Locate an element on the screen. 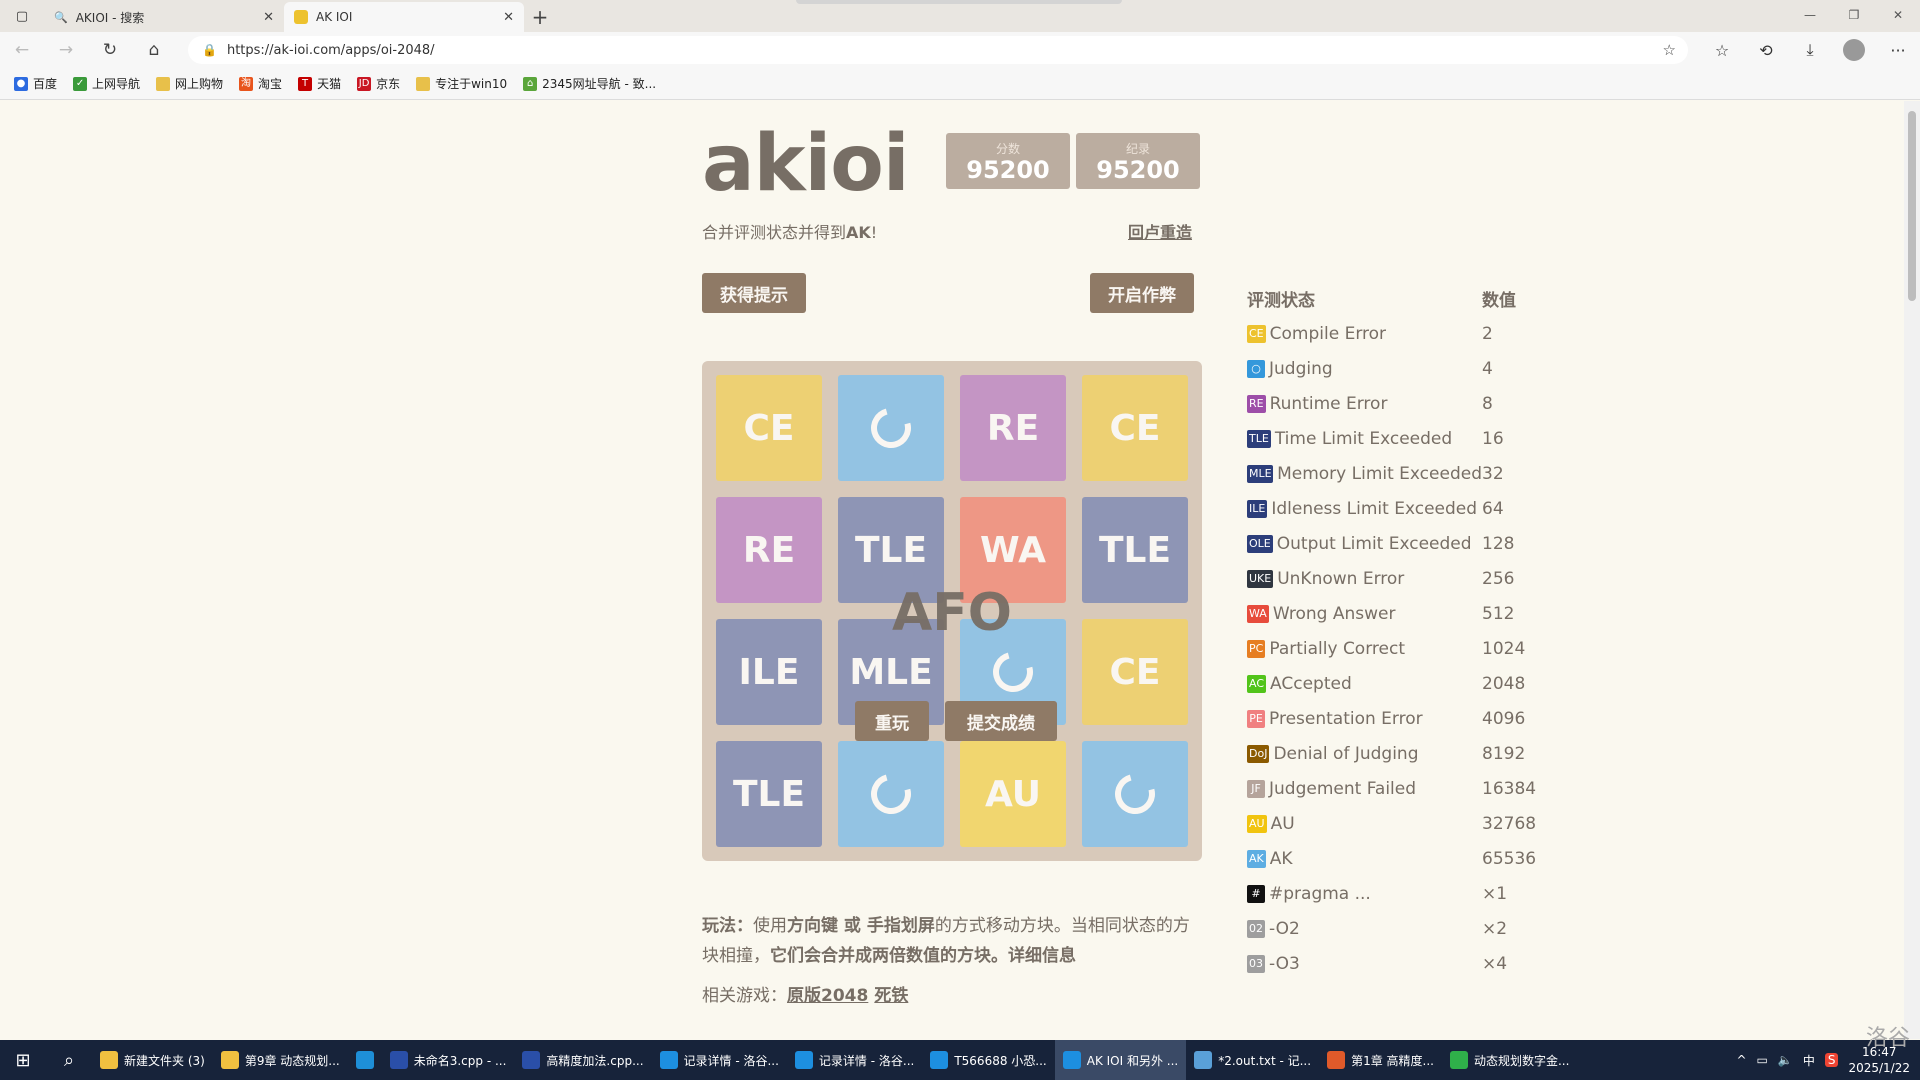 This screenshot has width=1920, height=1080. bookmark-win10: 专注于win10 is located at coordinates (461, 83).